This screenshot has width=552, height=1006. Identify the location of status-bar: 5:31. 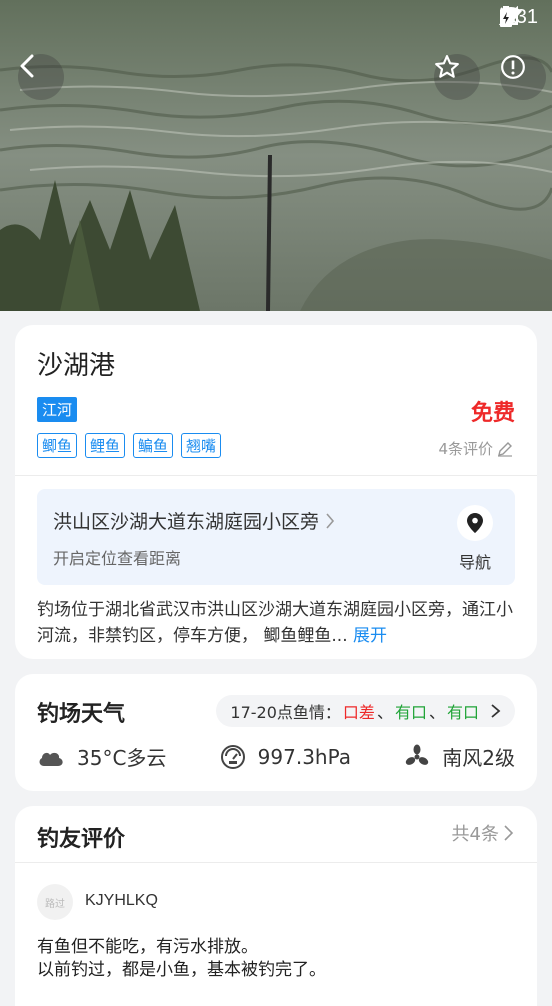
(518, 17).